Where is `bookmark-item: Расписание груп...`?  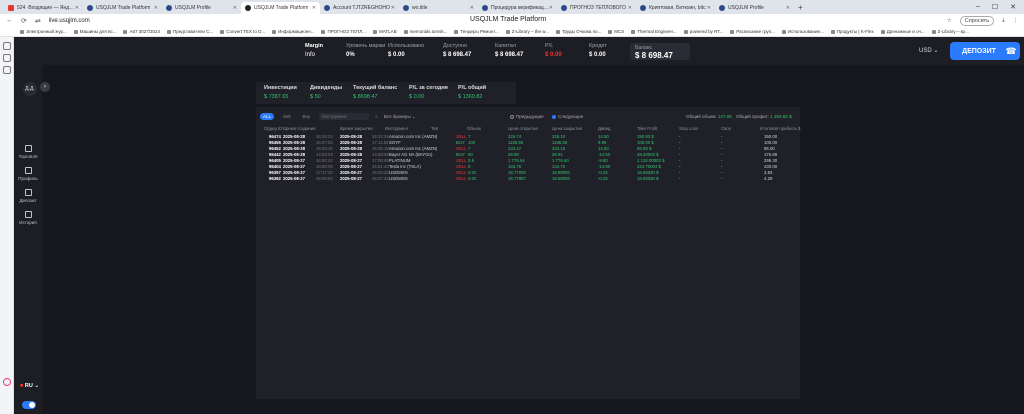 bookmark-item: Расписание груп... is located at coordinates (752, 31).